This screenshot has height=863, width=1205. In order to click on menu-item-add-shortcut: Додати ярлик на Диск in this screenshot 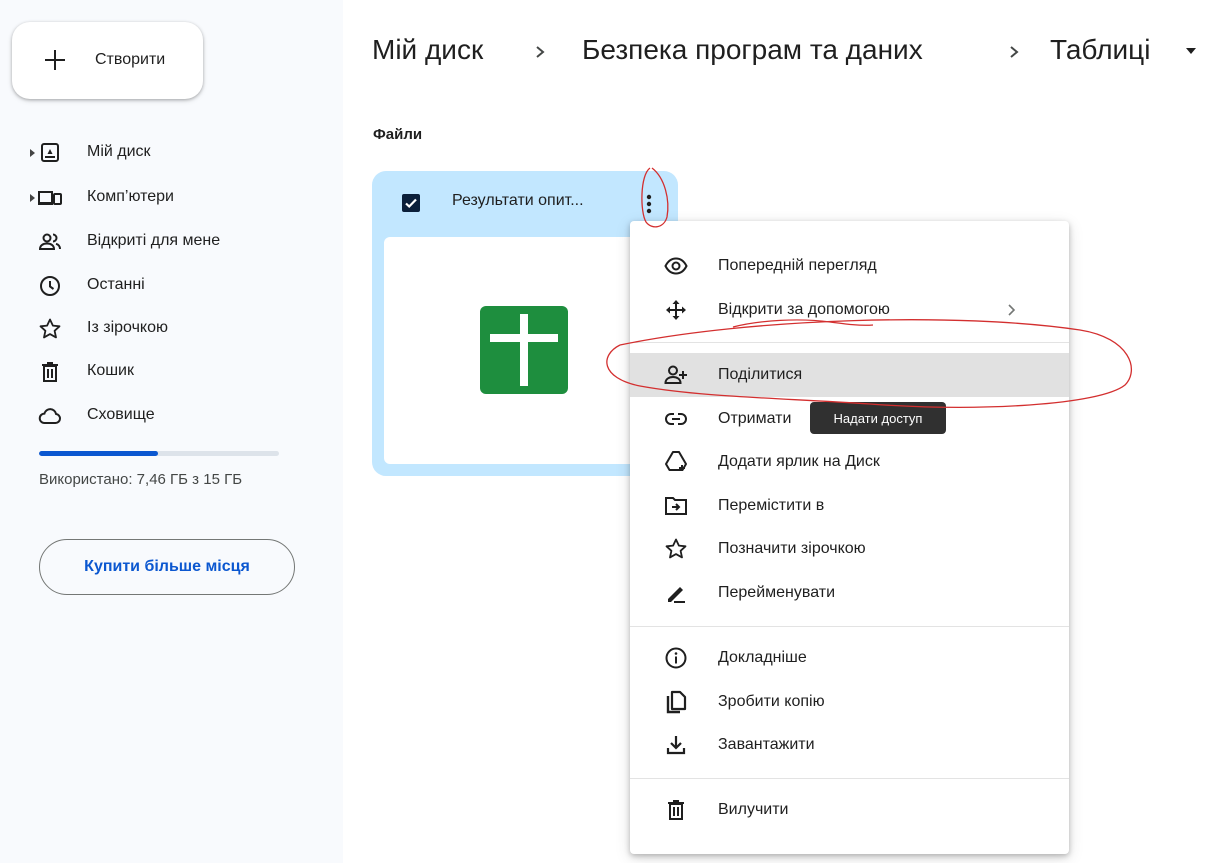, I will do `click(849, 462)`.